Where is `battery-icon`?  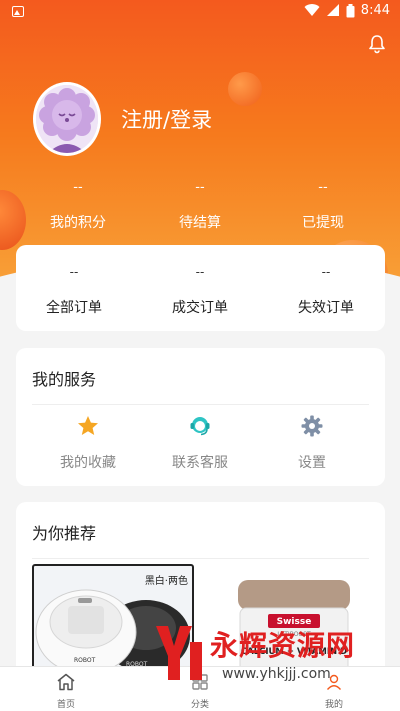 battery-icon is located at coordinates (350, 10).